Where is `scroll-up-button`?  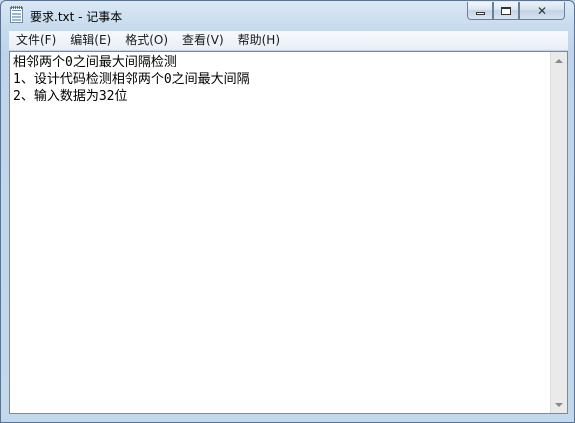 scroll-up-button is located at coordinates (559, 60).